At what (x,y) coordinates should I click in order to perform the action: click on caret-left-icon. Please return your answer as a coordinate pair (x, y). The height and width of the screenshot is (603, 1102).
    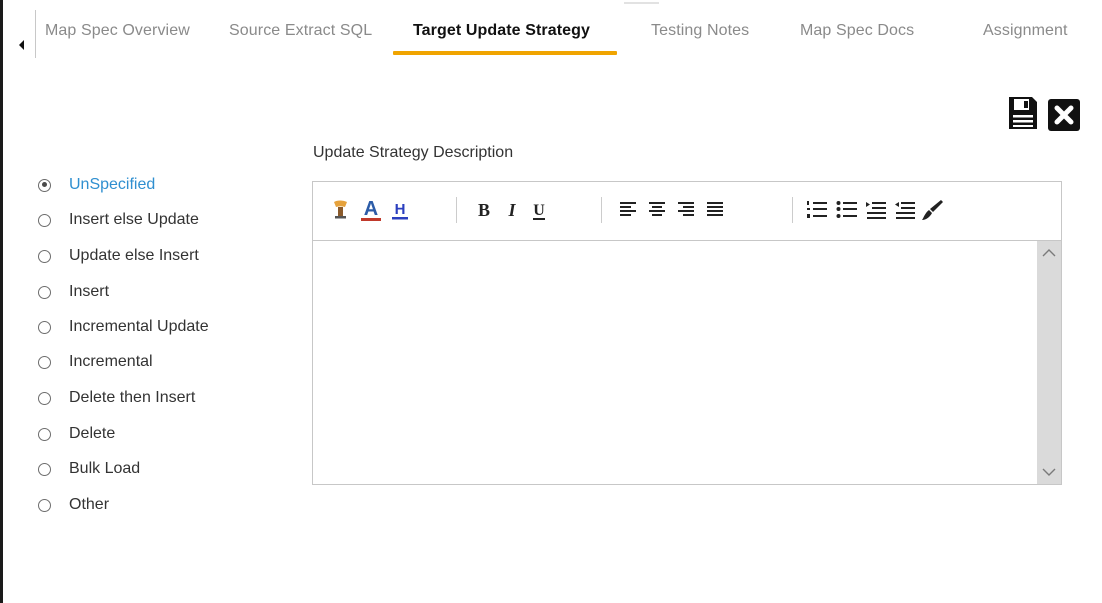
    Looking at the image, I should click on (21, 45).